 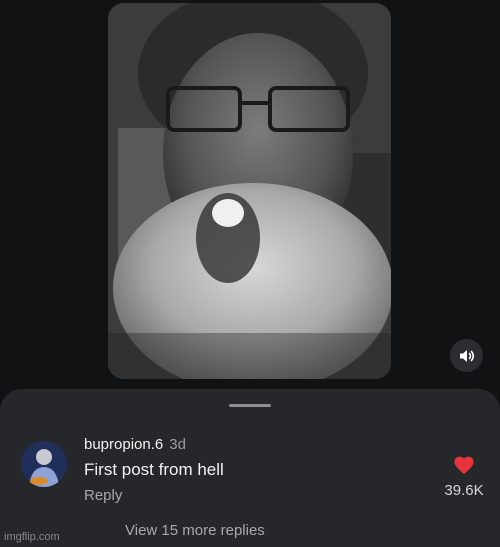 What do you see at coordinates (250, 405) in the screenshot?
I see `sheet-drag-handle` at bounding box center [250, 405].